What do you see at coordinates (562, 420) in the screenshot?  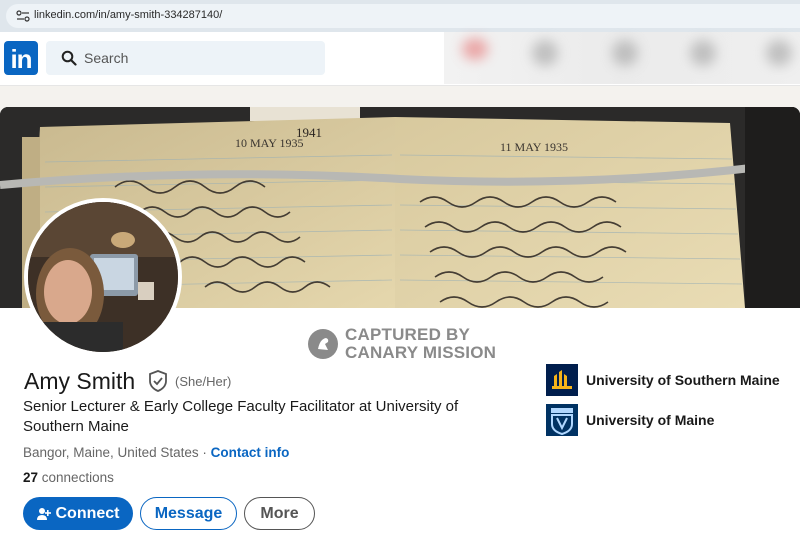 I see `university-of-maine-logo` at bounding box center [562, 420].